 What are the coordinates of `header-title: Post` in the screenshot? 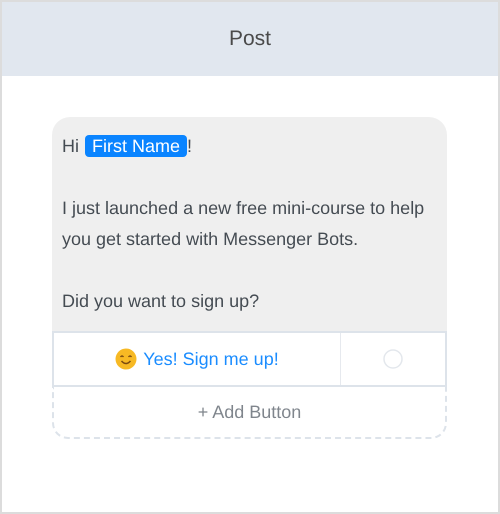 It's located at (250, 39).